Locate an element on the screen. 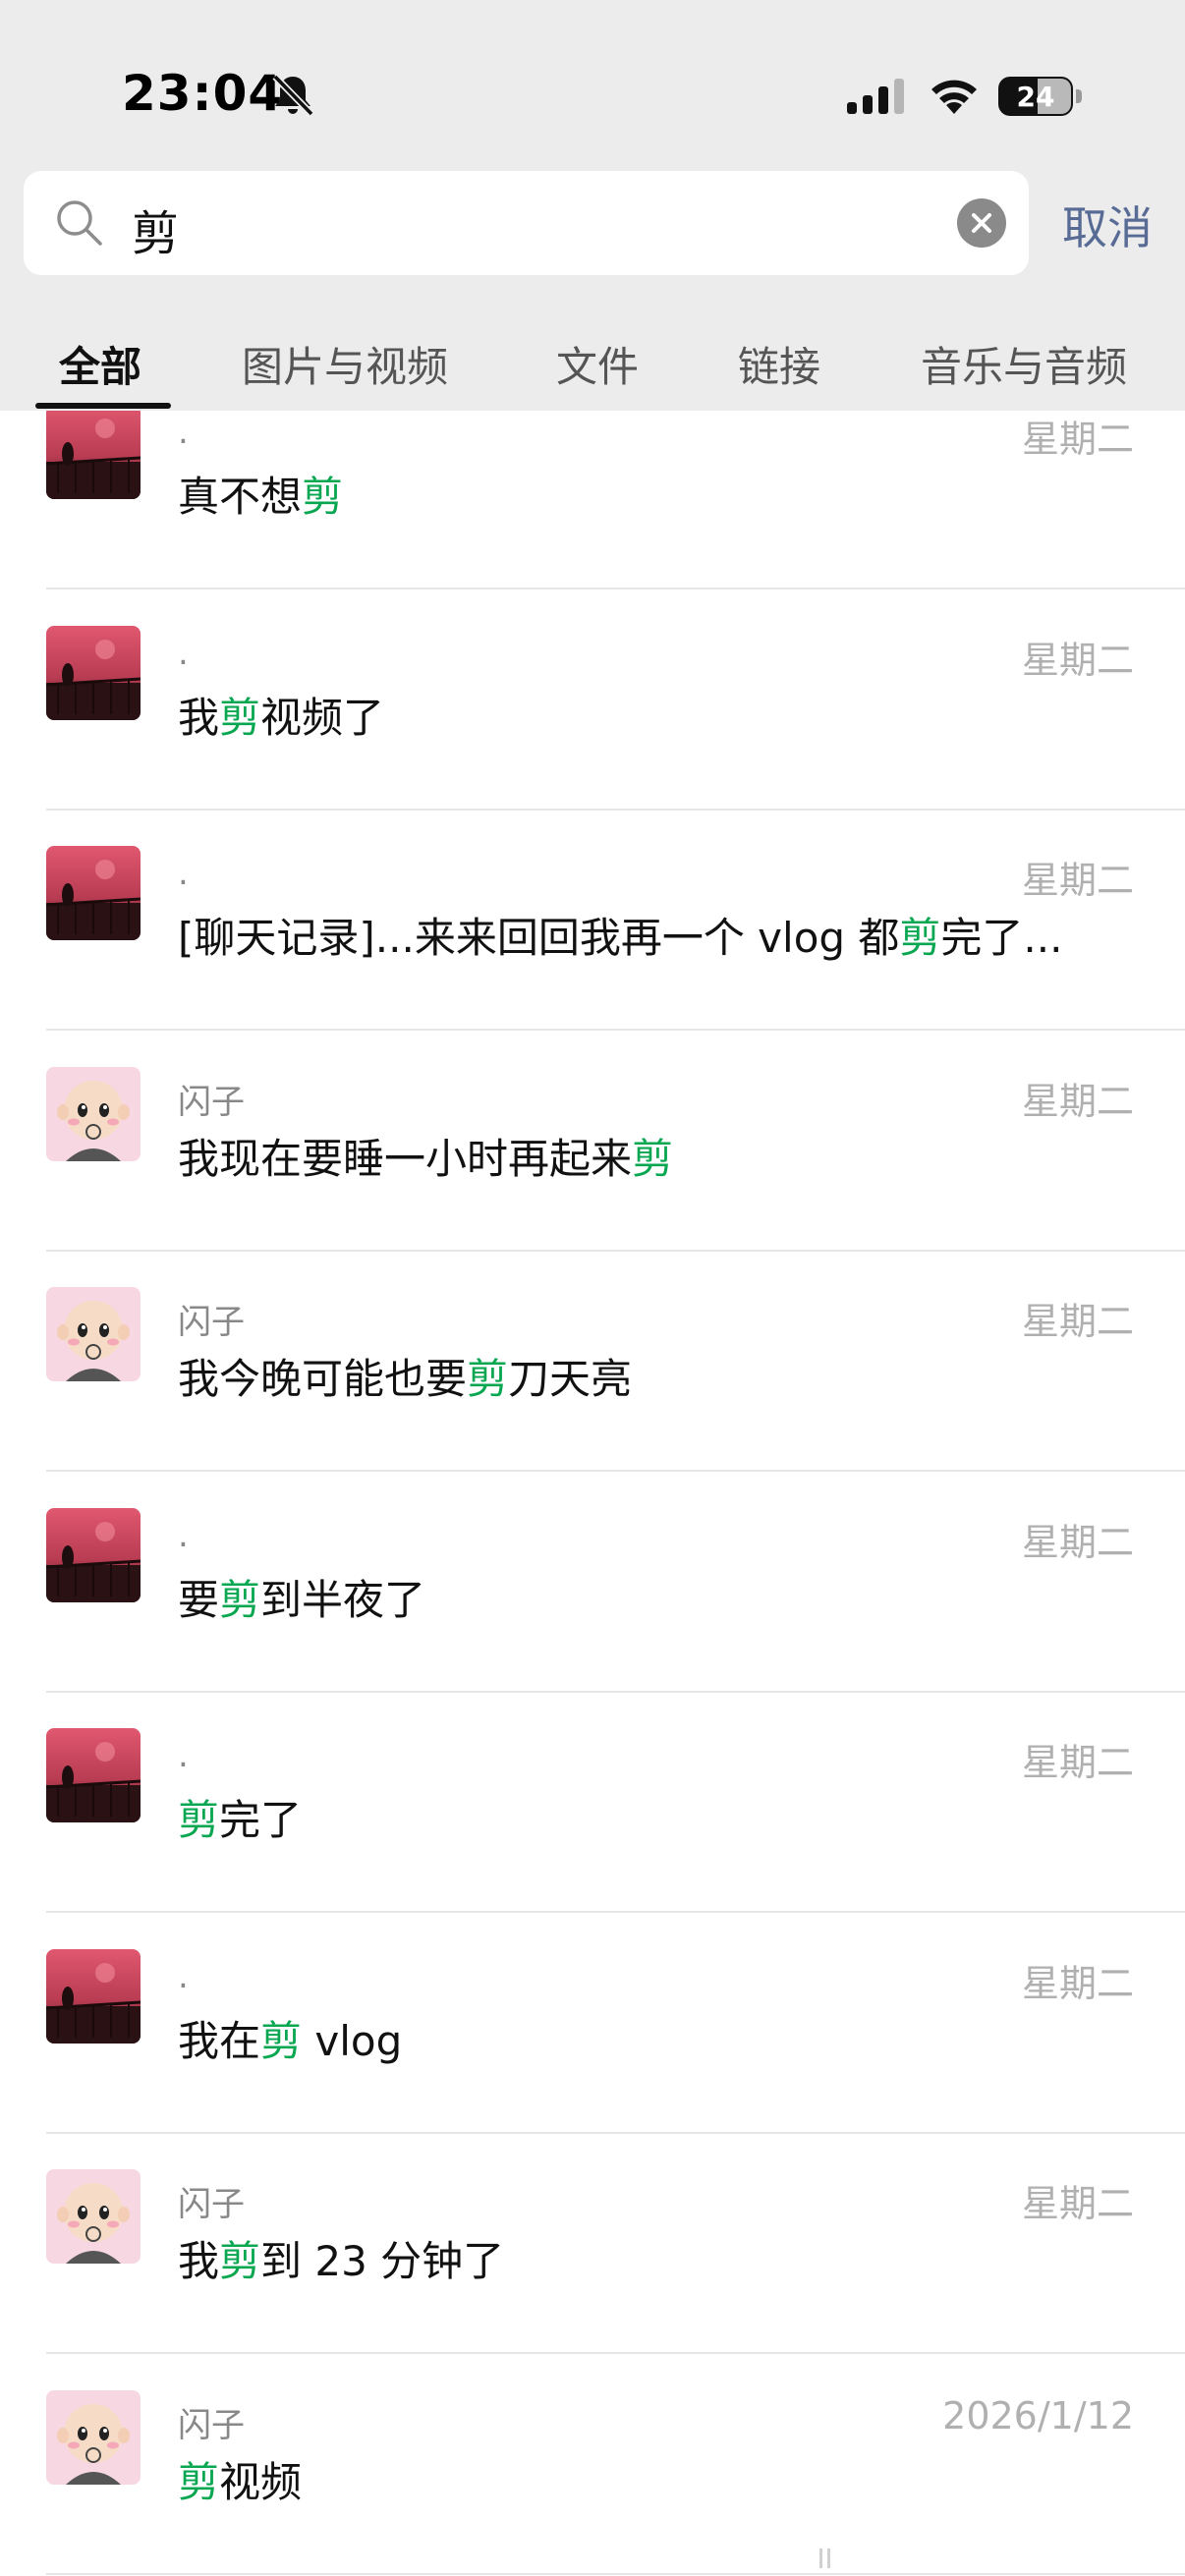  cellular-signal-icon is located at coordinates (876, 96).